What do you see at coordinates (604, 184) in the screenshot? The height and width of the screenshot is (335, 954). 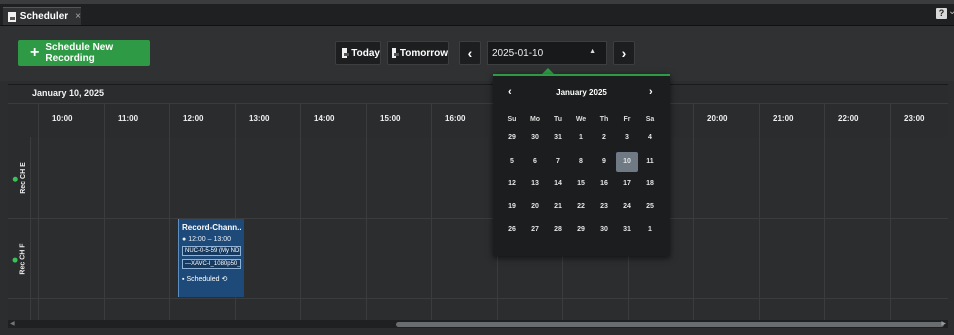 I see `calendar-day: 16` at bounding box center [604, 184].